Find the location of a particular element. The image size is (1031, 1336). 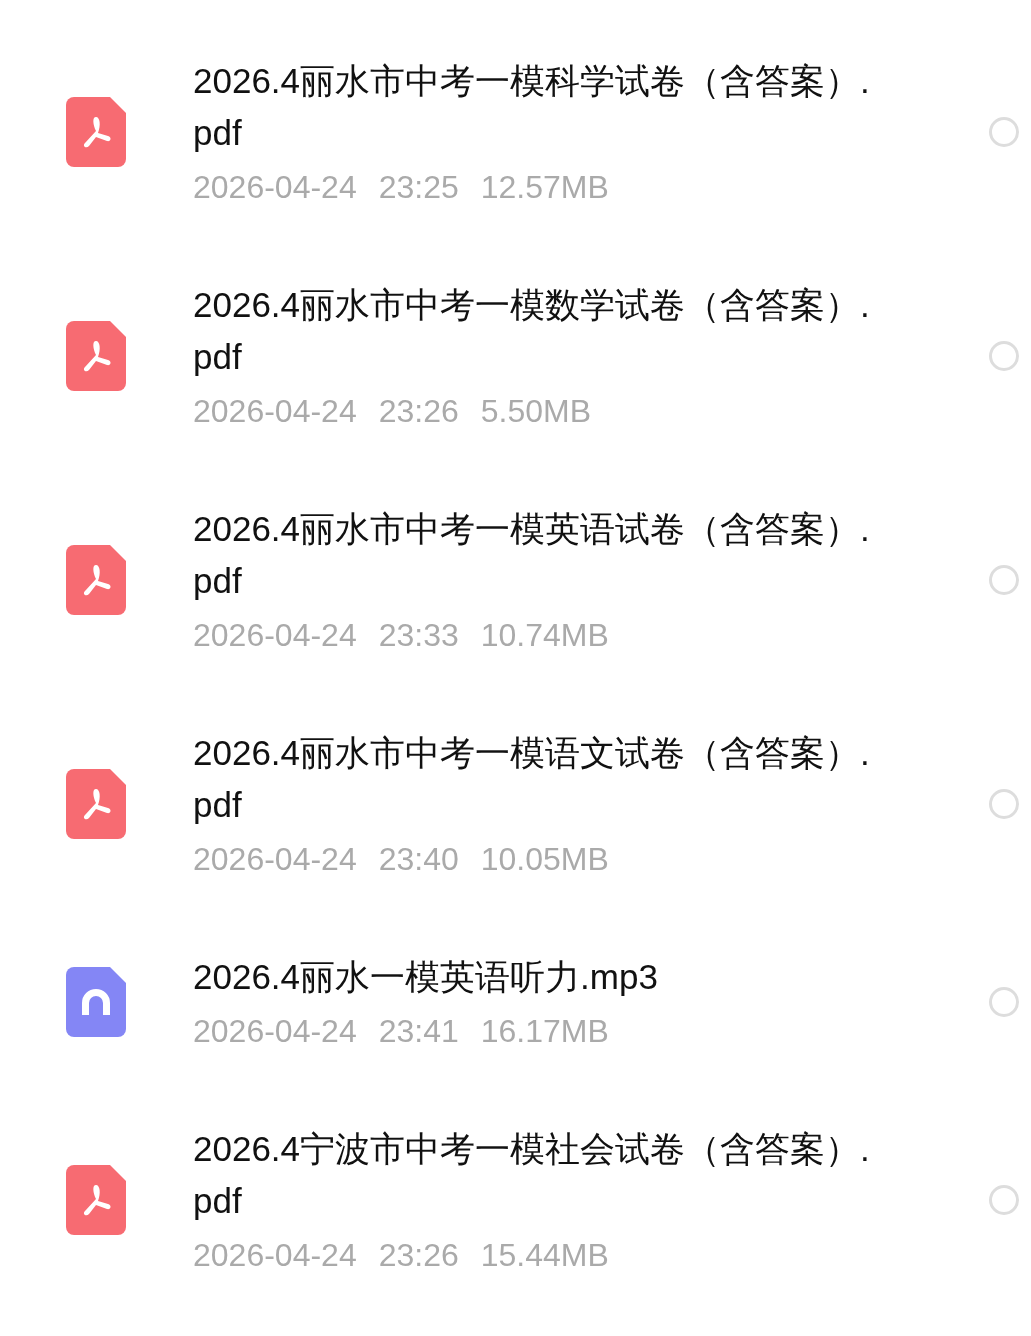

file-name: 2026.4宁波市中考一模社会试卷（含答案）.pdf is located at coordinates (538, 1175).